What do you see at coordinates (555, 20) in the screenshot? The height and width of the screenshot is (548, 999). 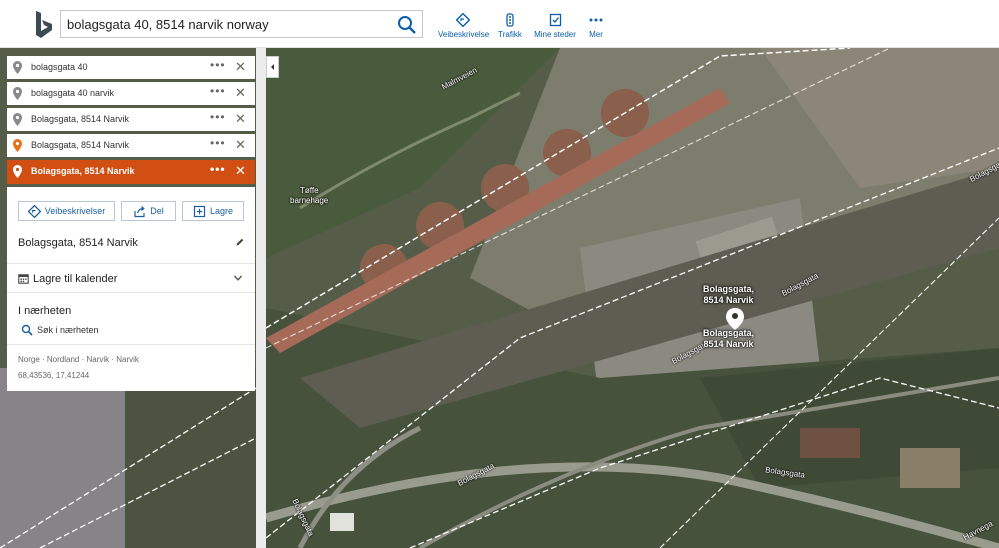 I see `my-places-icon` at bounding box center [555, 20].